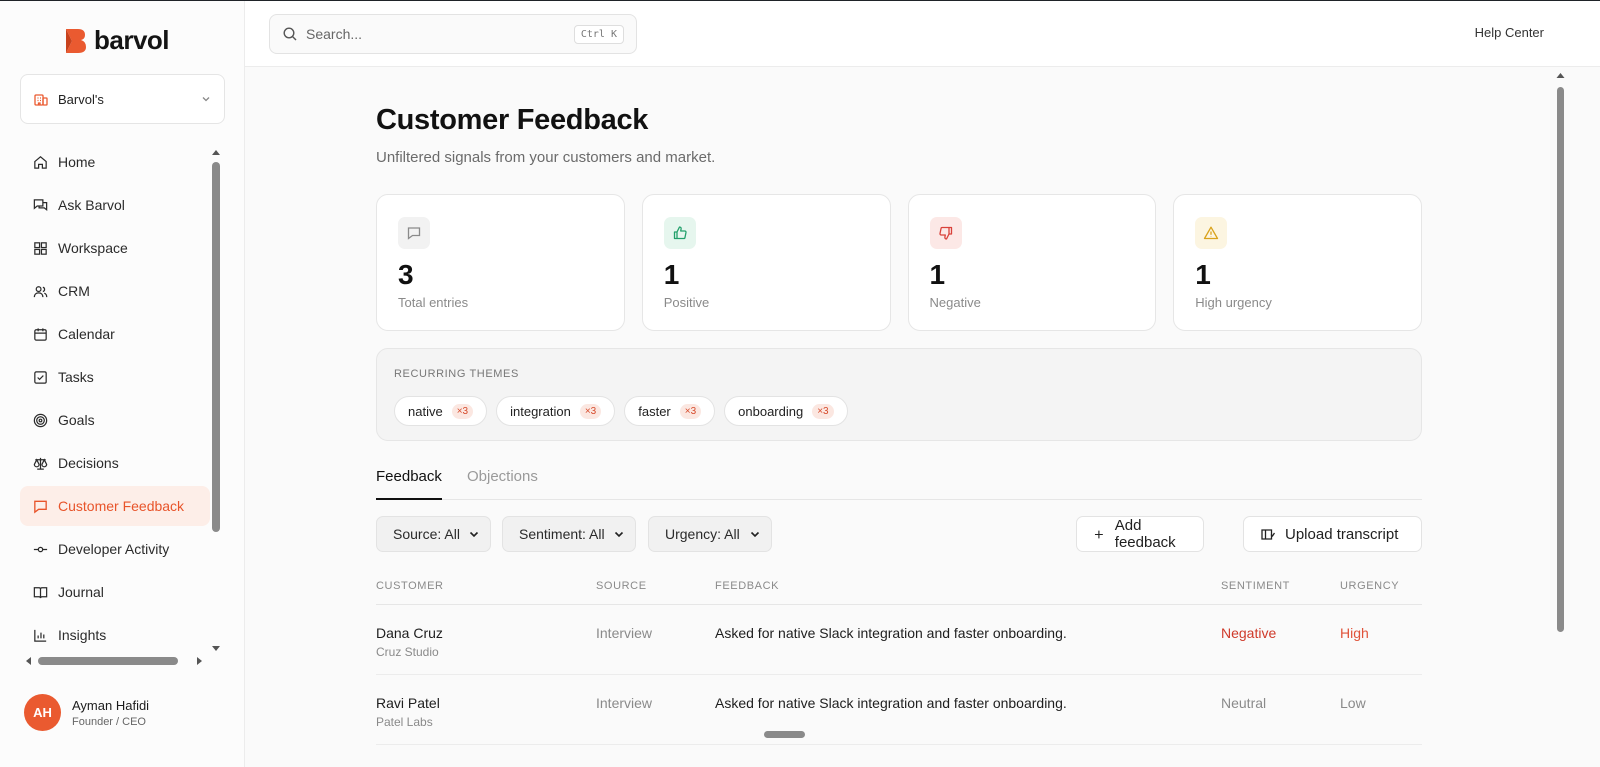 Image resolution: width=1600 pixels, height=767 pixels. What do you see at coordinates (1268, 534) in the screenshot?
I see `transcript-upload-icon` at bounding box center [1268, 534].